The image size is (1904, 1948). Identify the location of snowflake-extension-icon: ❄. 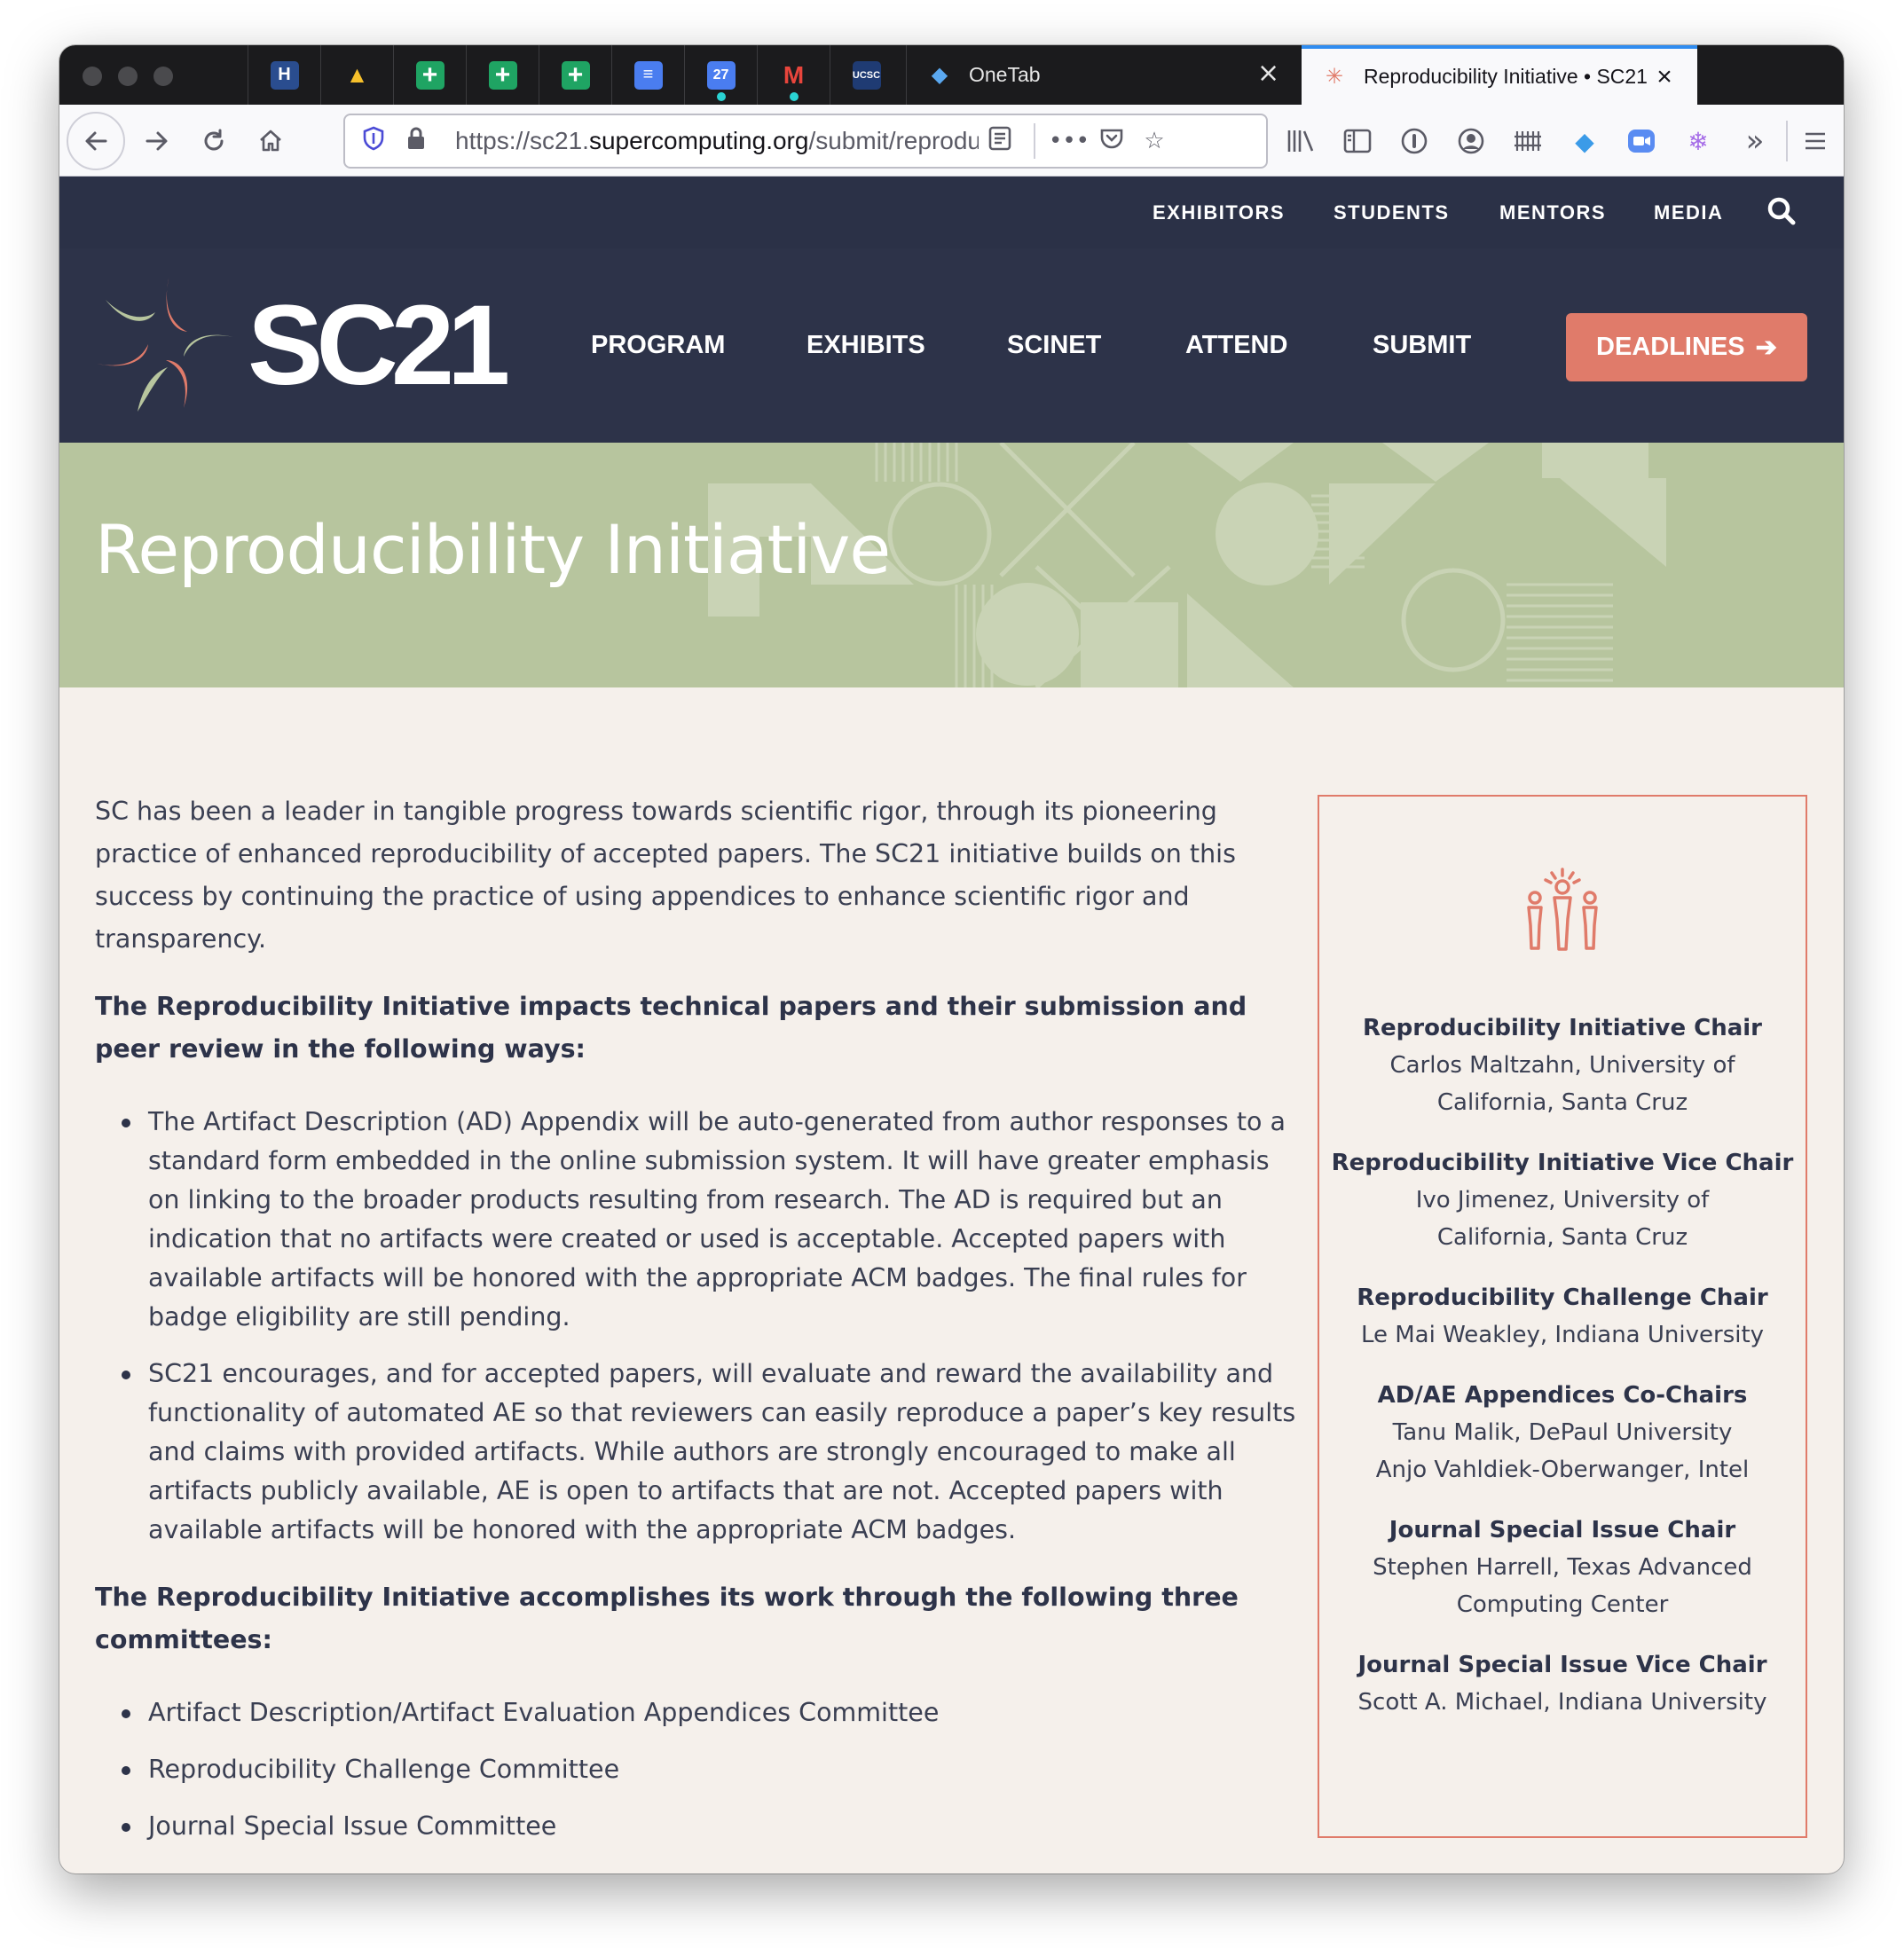
(1698, 141).